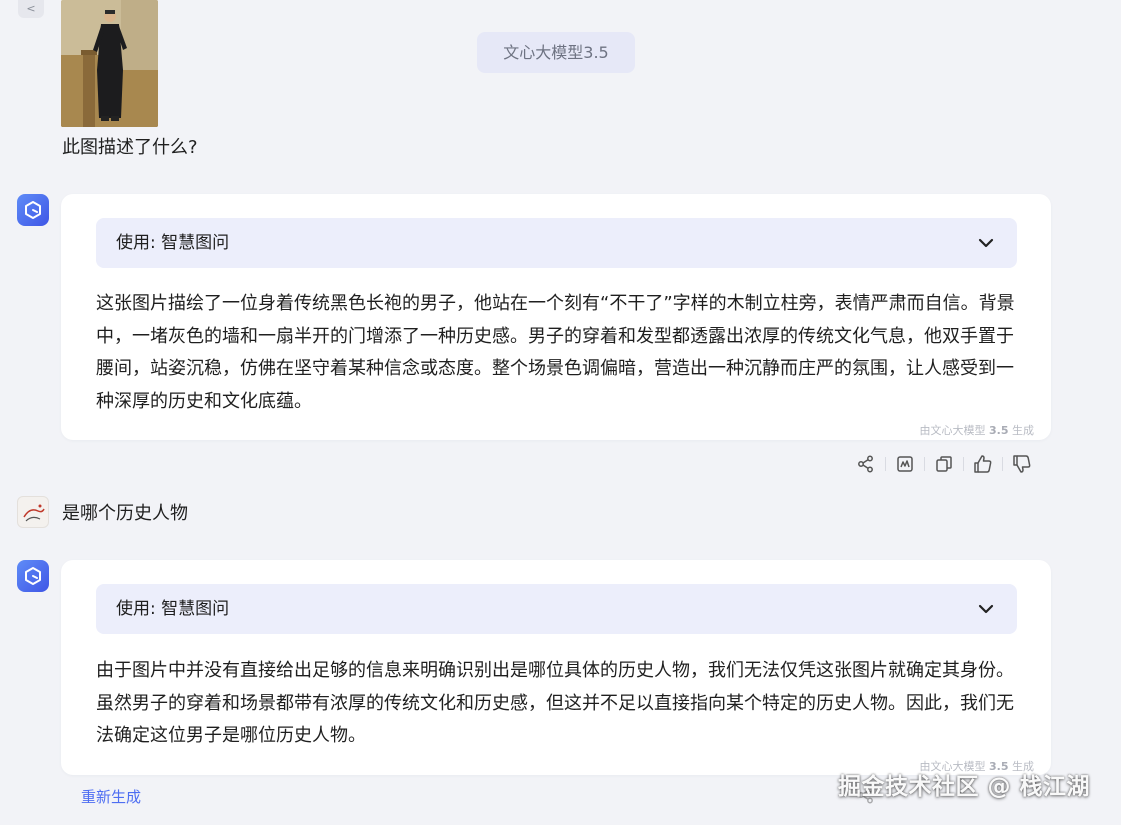 This screenshot has width=1121, height=825. I want to click on reply-action-bar, so click(947, 464).